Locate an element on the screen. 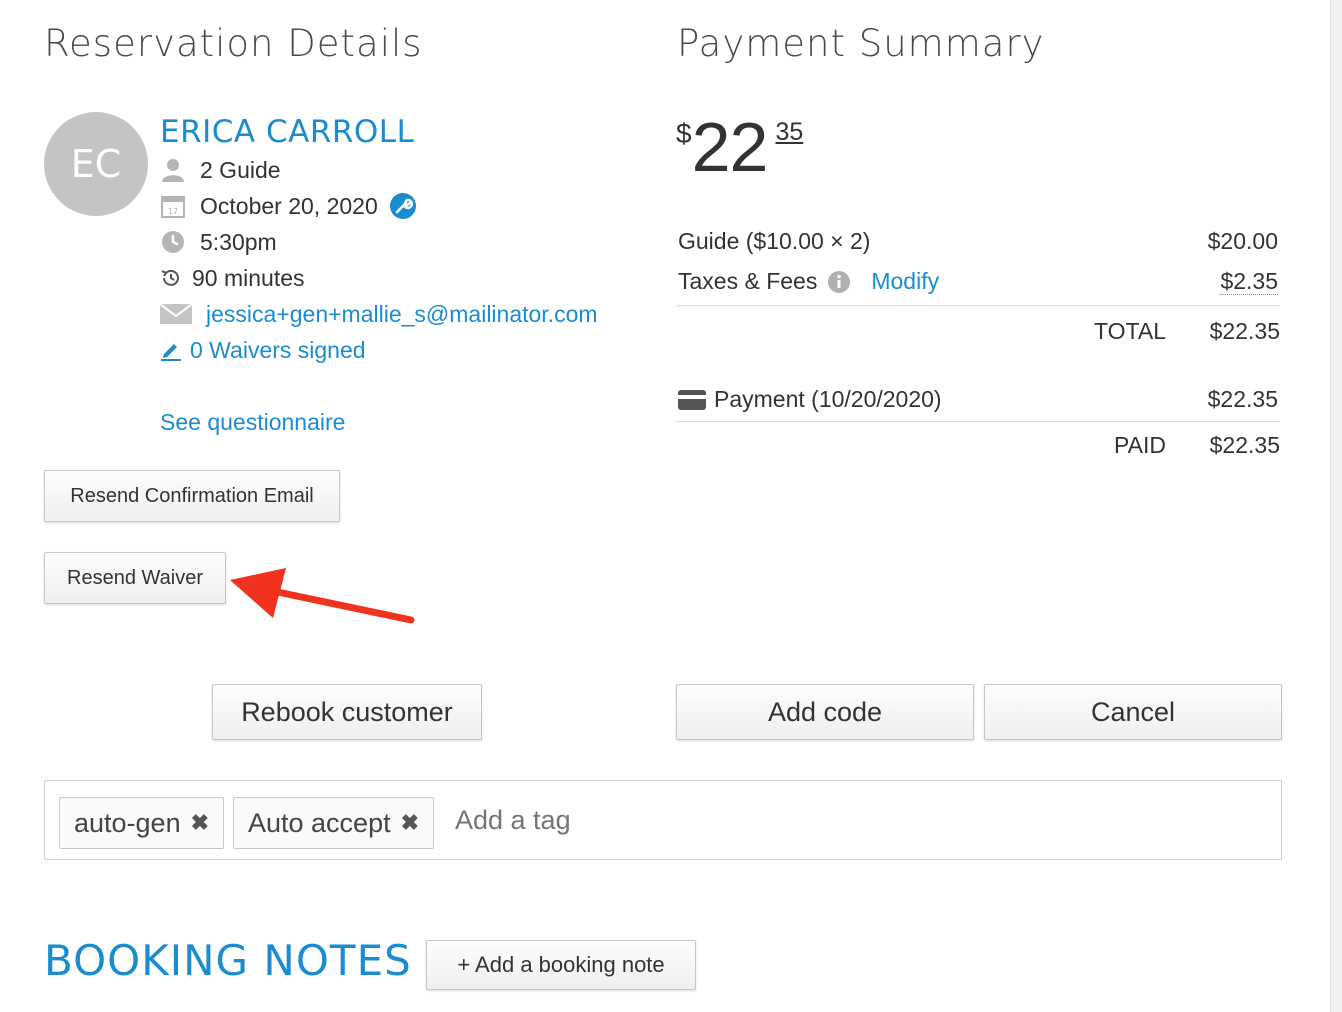  waivers-link: 0 Waivers signed is located at coordinates (278, 350).